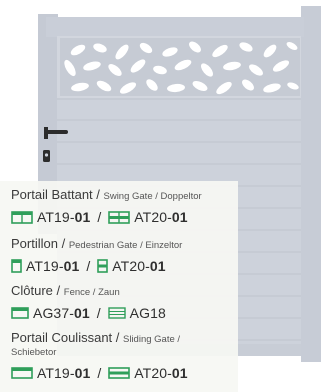  Describe the element at coordinates (97, 244) in the screenshot. I see `section-title: Portillon / Pedestrian Gate / Einzeltor` at that location.